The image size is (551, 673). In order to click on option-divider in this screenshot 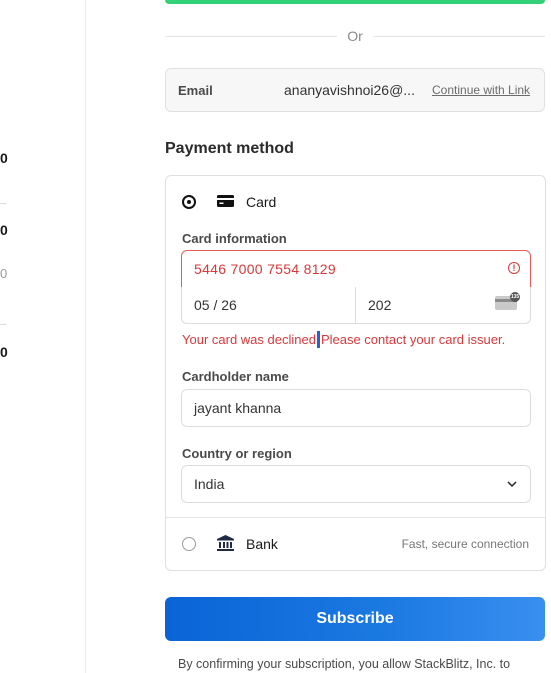, I will do `click(355, 517)`.